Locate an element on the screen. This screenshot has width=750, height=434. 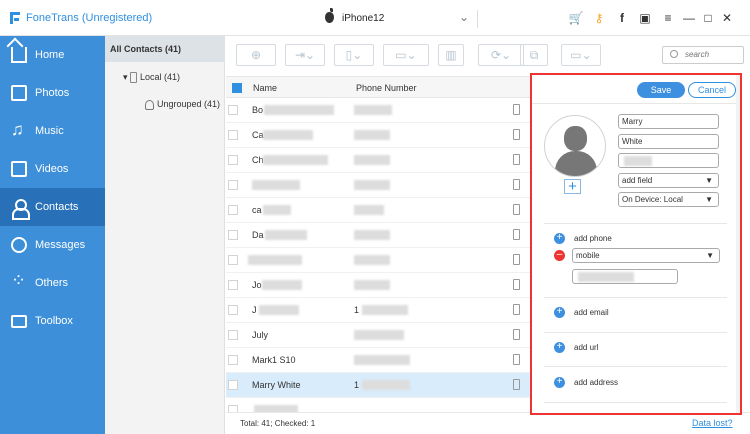
sidebar-item-contacts: Contacts is located at coordinates (52, 207).